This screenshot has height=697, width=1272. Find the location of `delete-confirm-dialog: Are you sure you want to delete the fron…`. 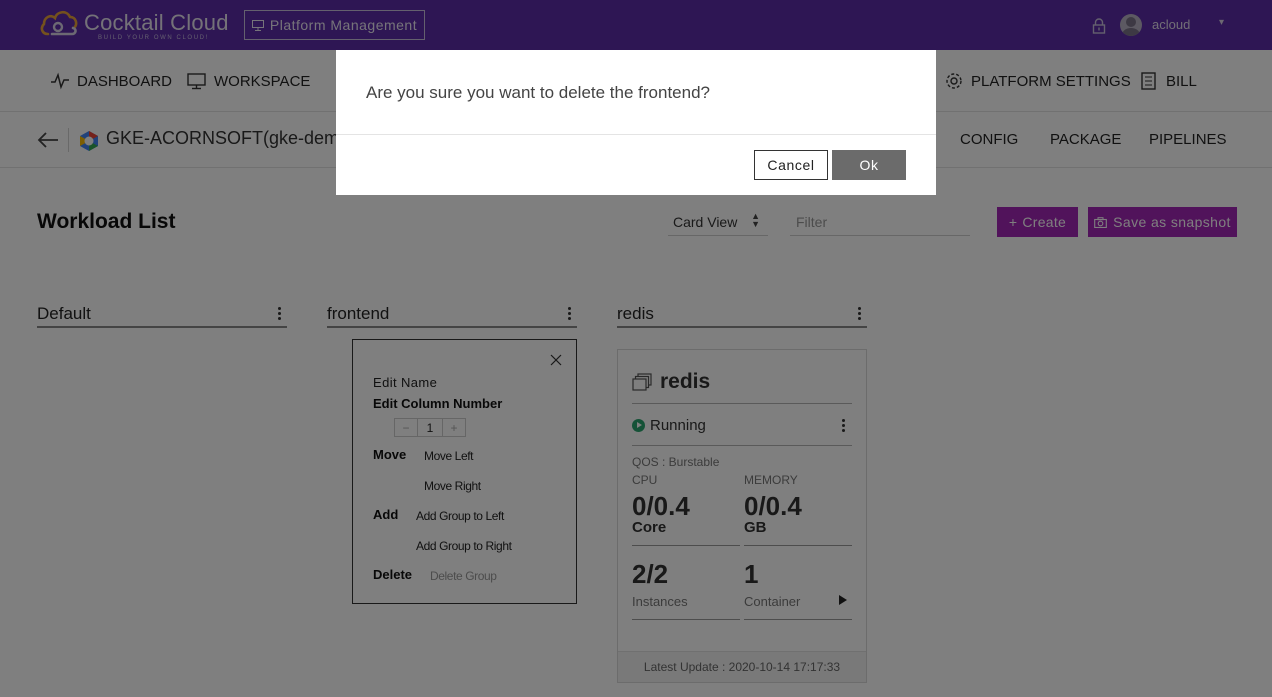

delete-confirm-dialog: Are you sure you want to delete the fron… is located at coordinates (636, 122).